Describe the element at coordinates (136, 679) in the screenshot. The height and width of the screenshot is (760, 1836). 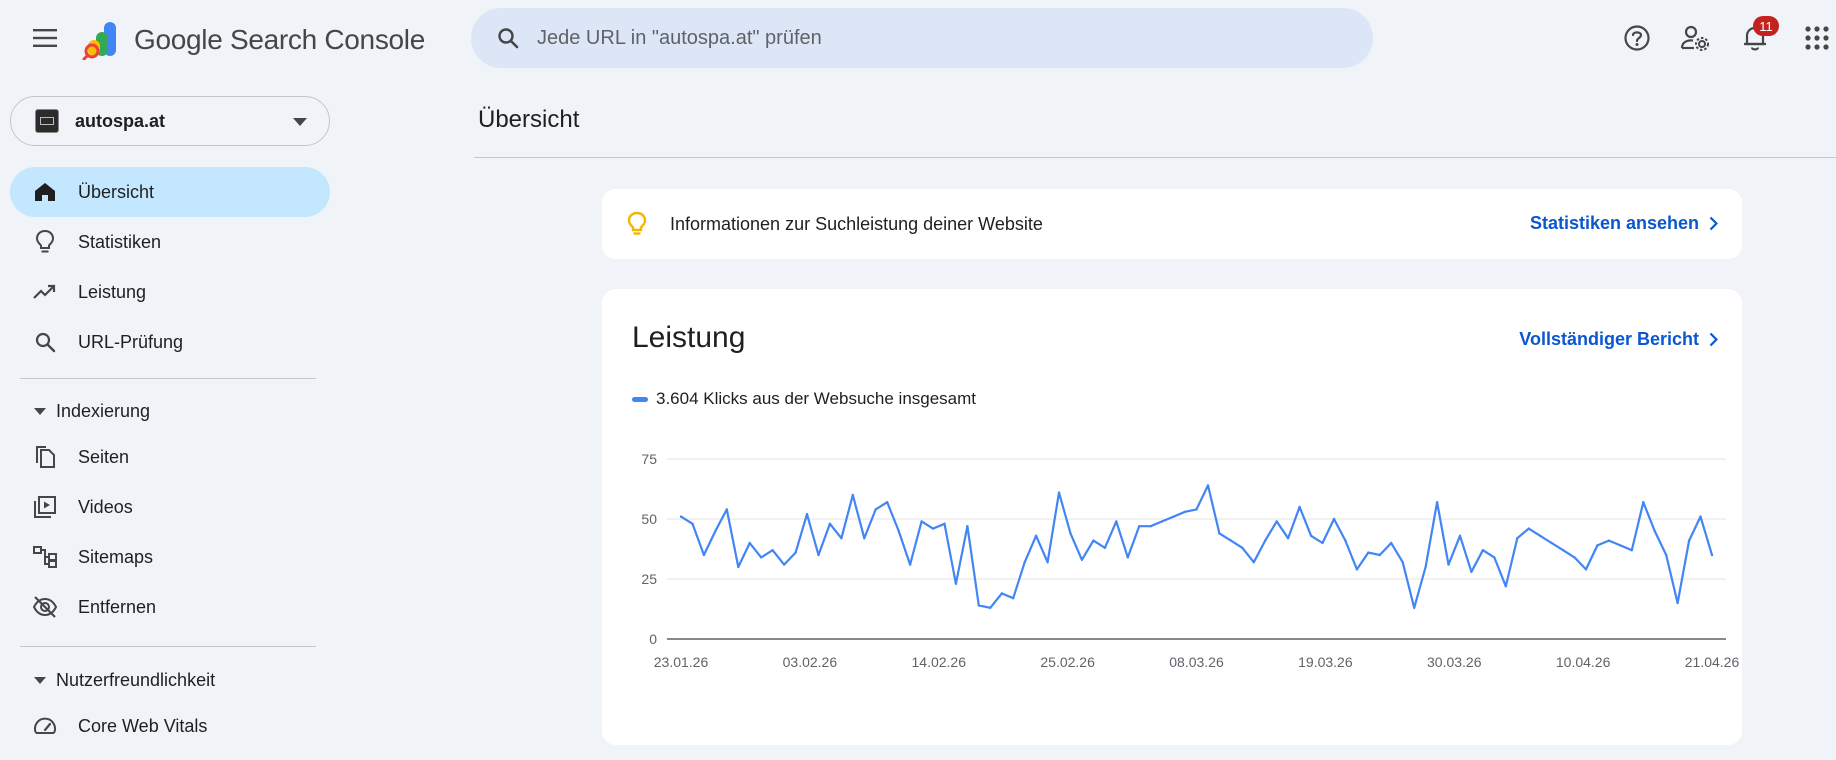
I see `section-label: Nutzerfreundlichkeit` at that location.